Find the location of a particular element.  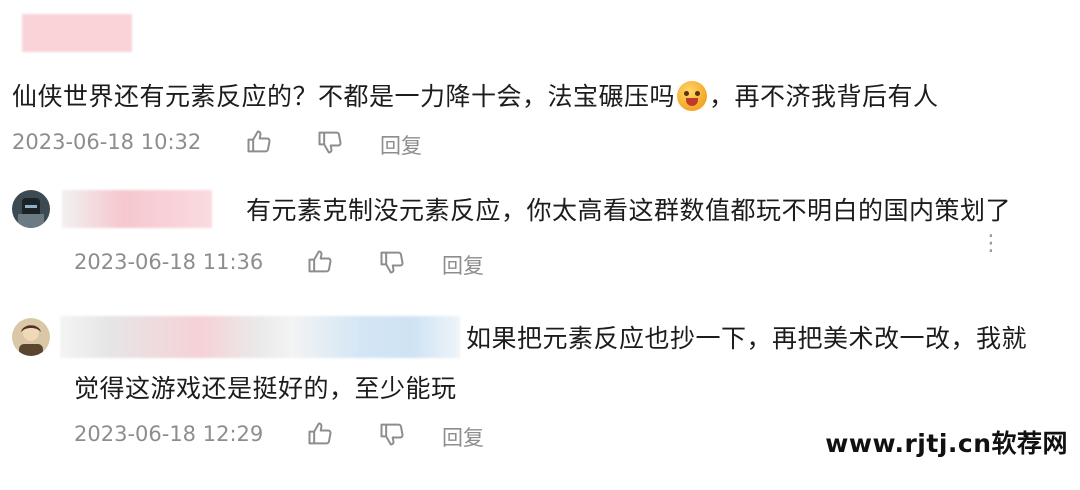

comment-text: 仙侠世界还有元素反应的？不都是一力降十会，法宝碾压吗 ，再不济我背后有人 is located at coordinates (475, 96).